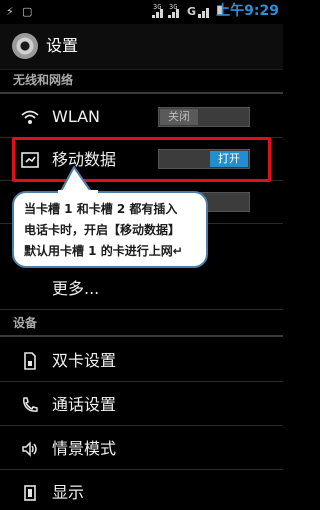 The height and width of the screenshot is (510, 320). What do you see at coordinates (30, 449) in the screenshot?
I see `speaker-icon` at bounding box center [30, 449].